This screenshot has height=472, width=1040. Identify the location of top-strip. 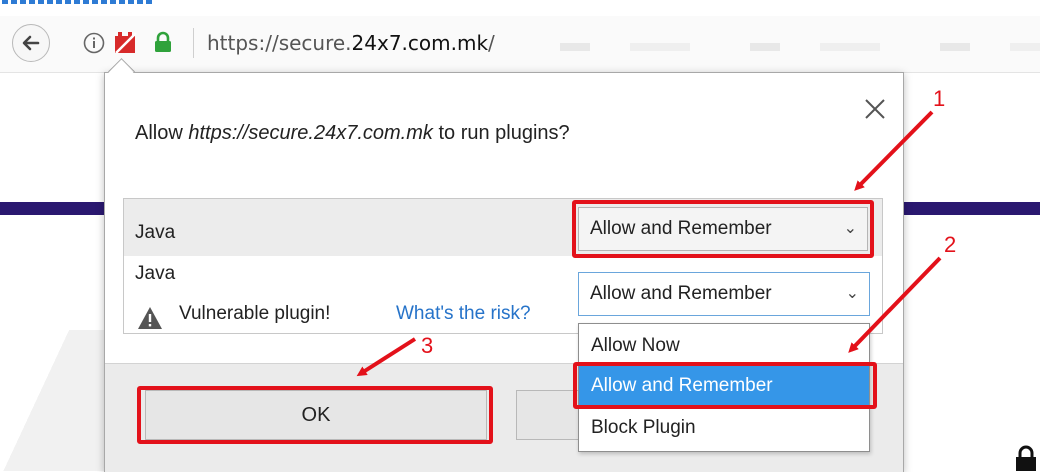
(520, 7).